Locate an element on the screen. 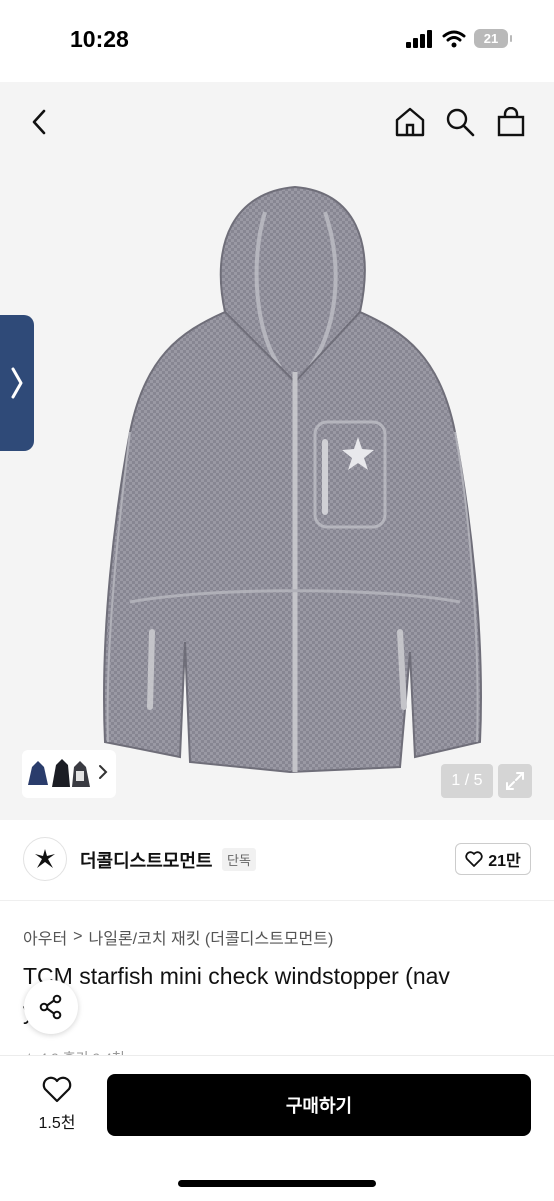 The height and width of the screenshot is (1201, 554). signal-icon is located at coordinates (419, 38).